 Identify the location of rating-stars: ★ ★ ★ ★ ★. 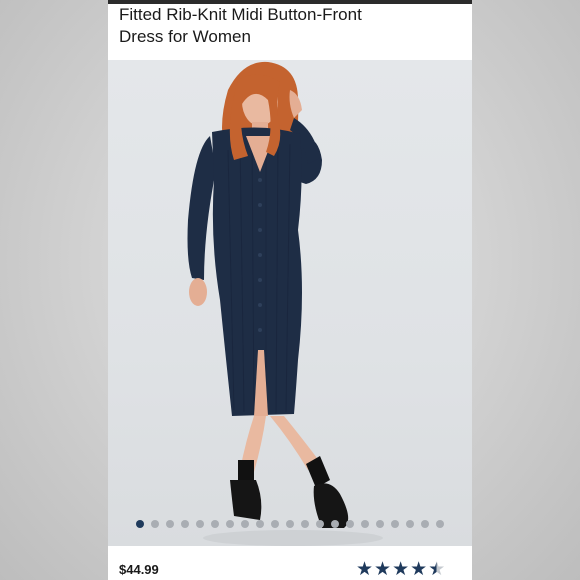
(400, 570).